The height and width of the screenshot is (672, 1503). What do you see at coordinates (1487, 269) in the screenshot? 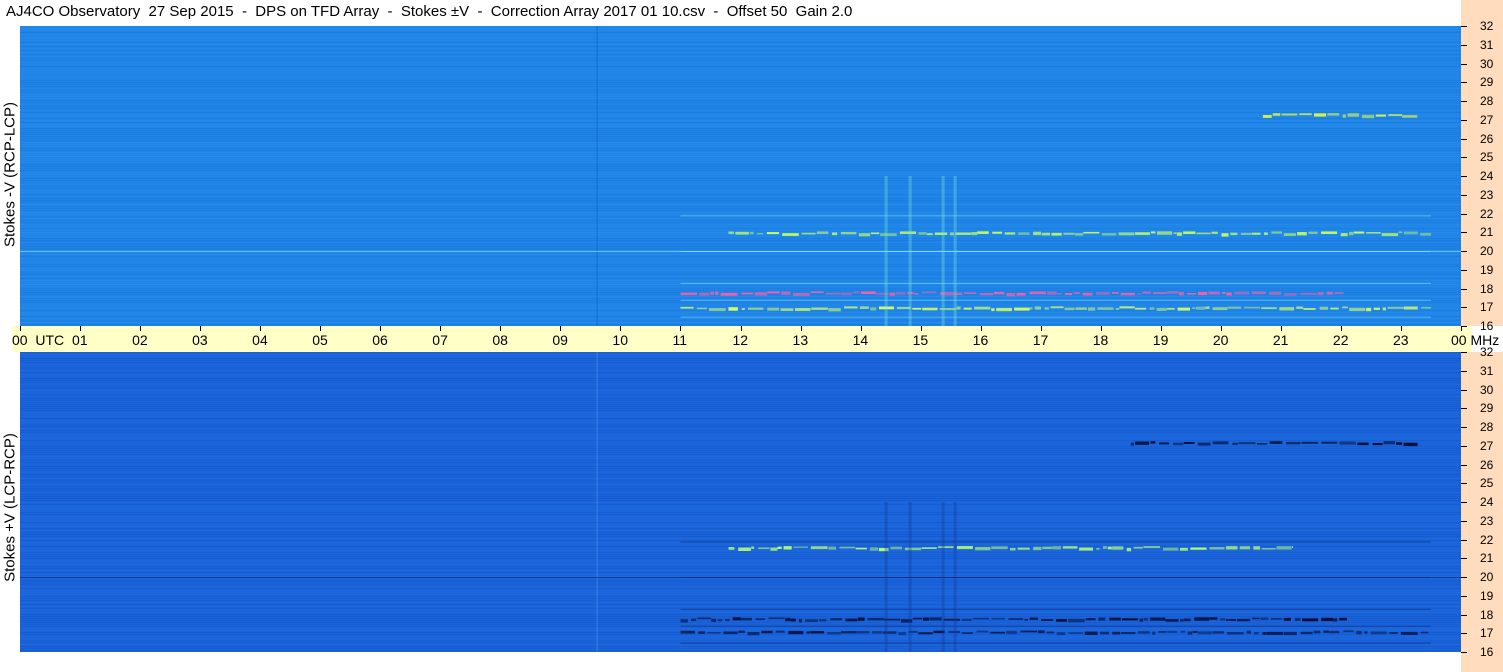
I see `freq-tick-label: 19` at bounding box center [1487, 269].